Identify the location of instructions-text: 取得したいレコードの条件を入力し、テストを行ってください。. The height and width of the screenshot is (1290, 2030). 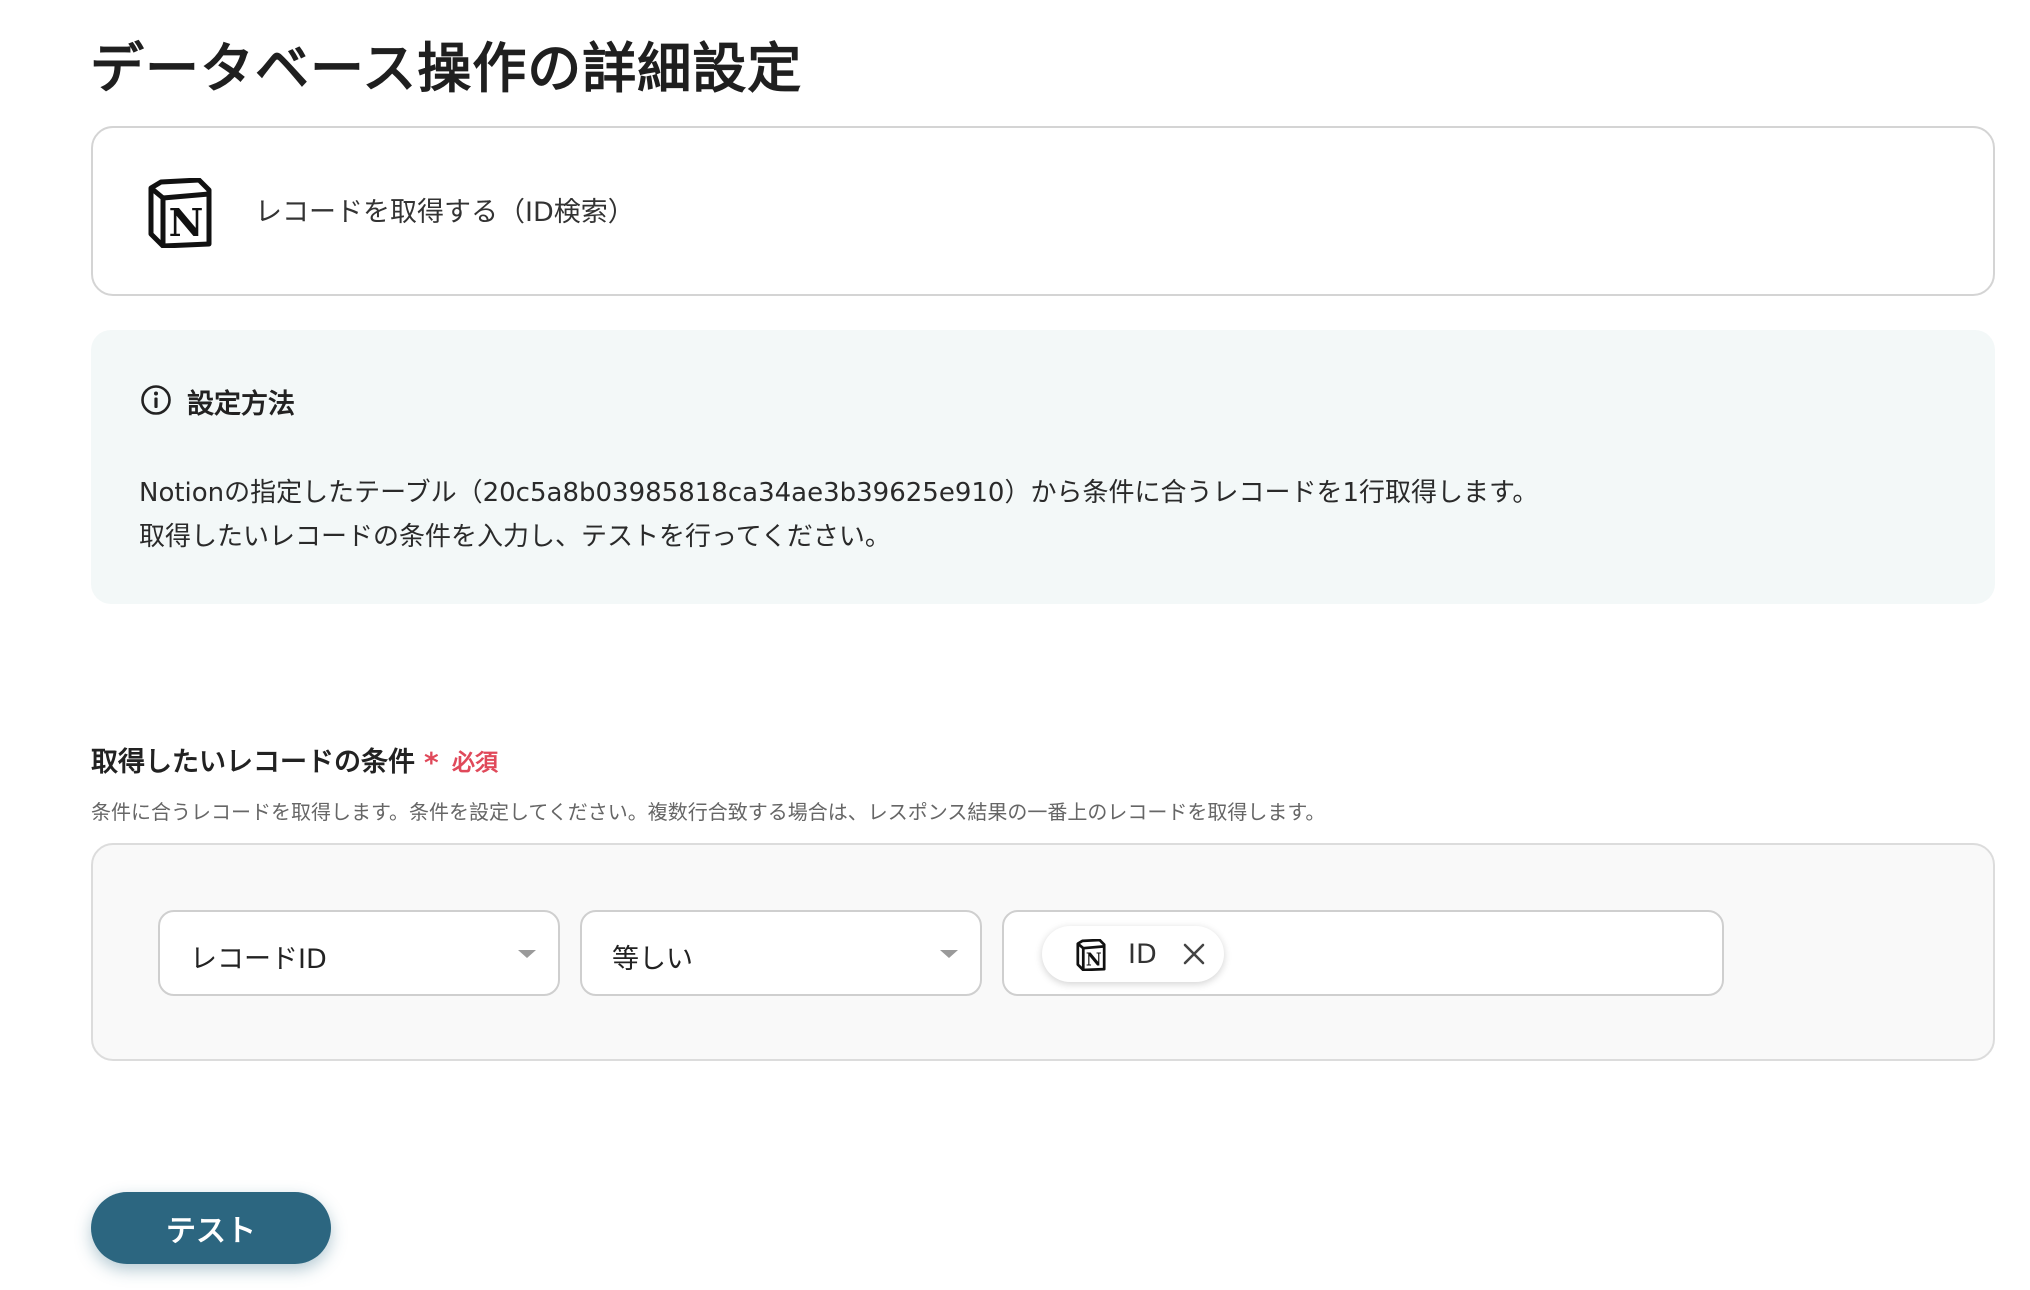
(515, 537).